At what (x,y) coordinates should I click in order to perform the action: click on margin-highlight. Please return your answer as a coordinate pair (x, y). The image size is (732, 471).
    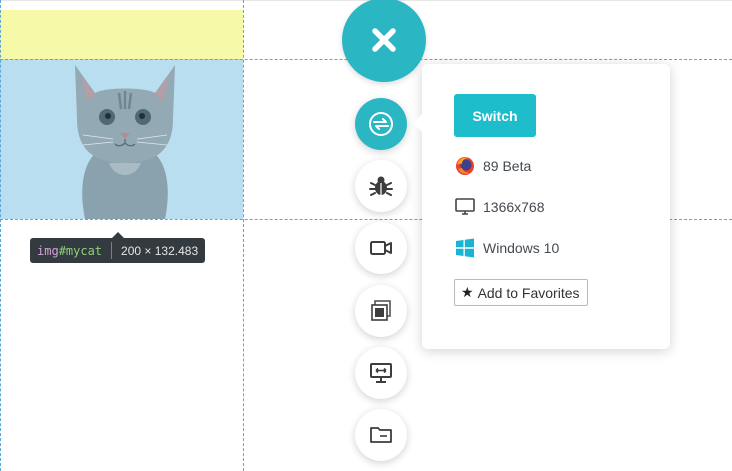
    Looking at the image, I should click on (121, 34).